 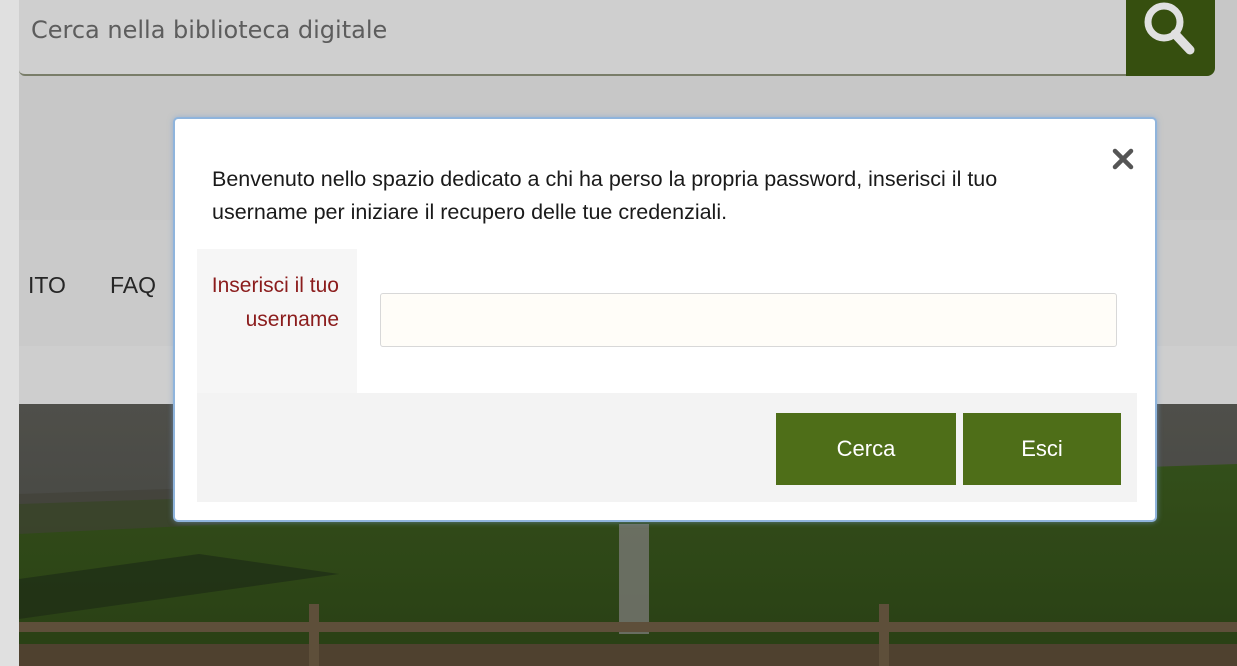 I want to click on field-label-cell: Inserisci il tuo username, so click(x=277, y=321).